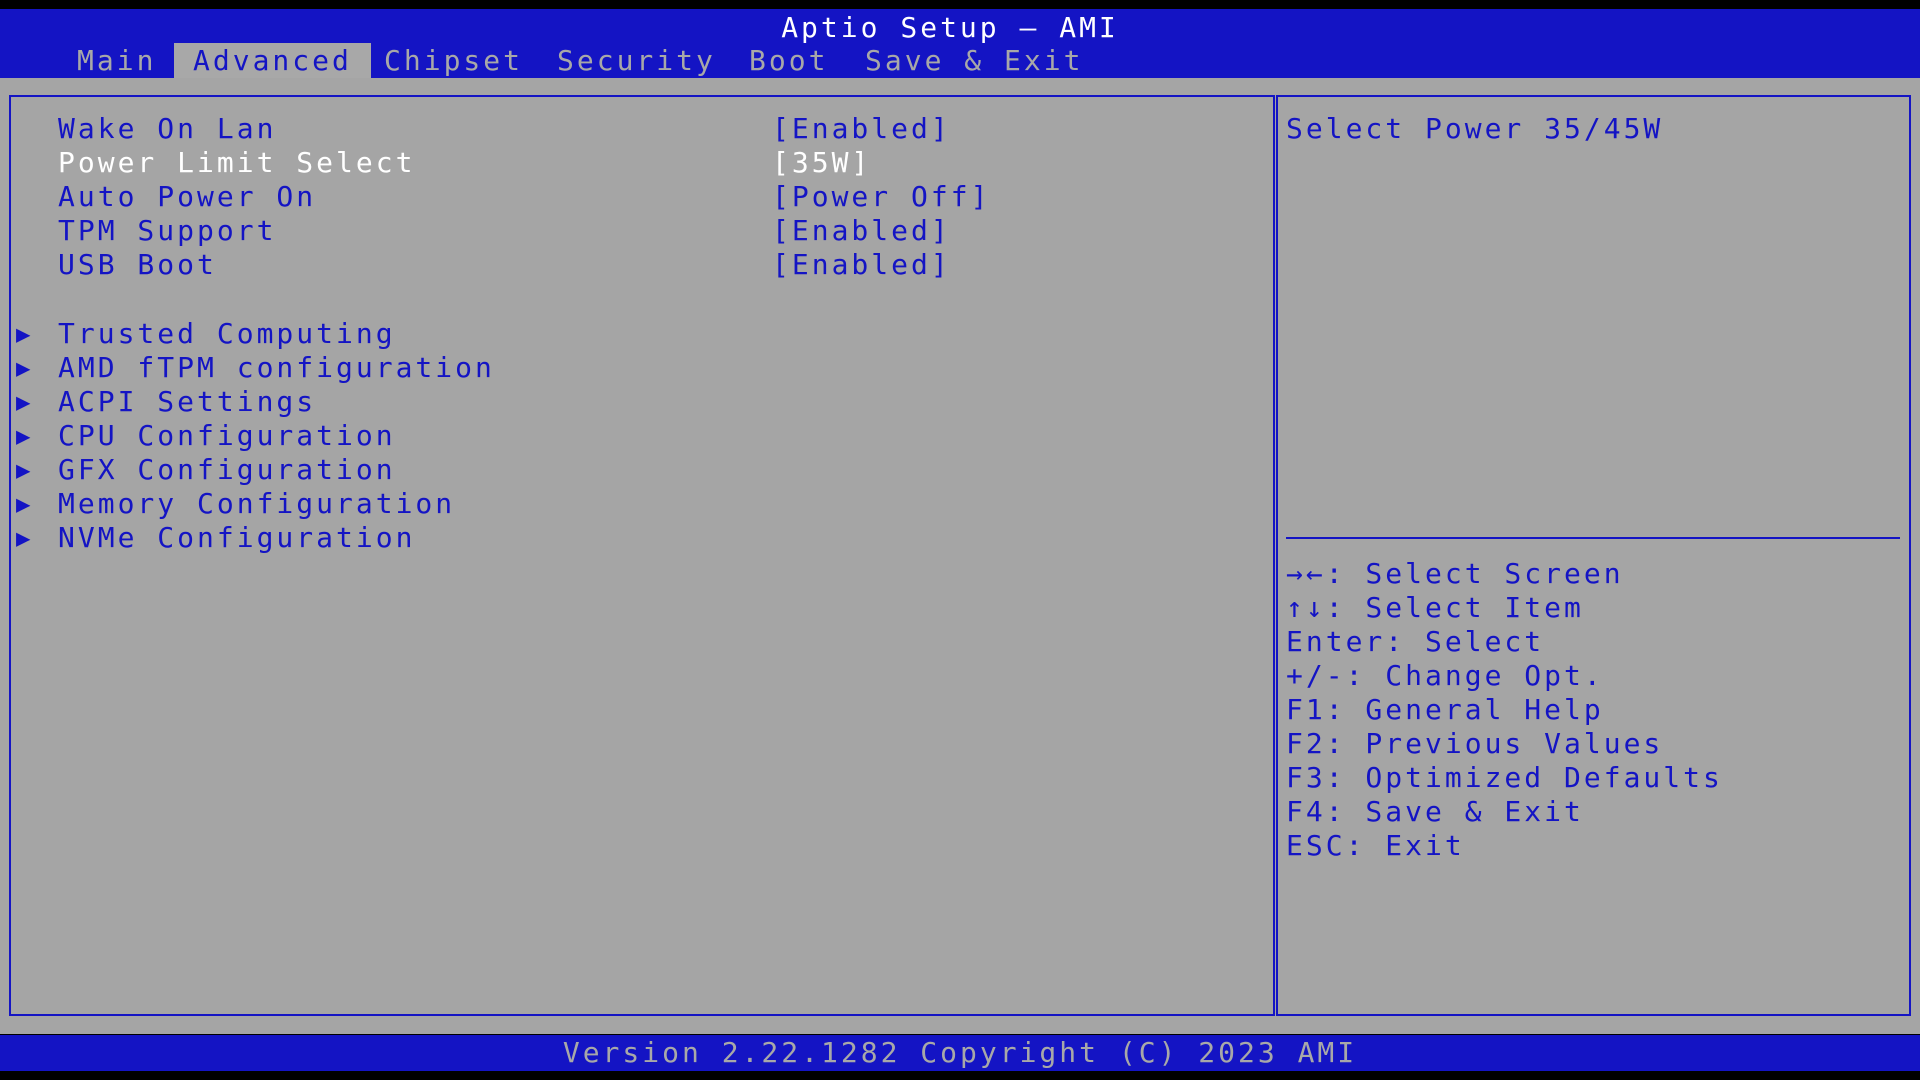 The width and height of the screenshot is (1920, 1080). Describe the element at coordinates (187, 402) in the screenshot. I see `submenu-acpi-settings: ACPI Settings` at that location.